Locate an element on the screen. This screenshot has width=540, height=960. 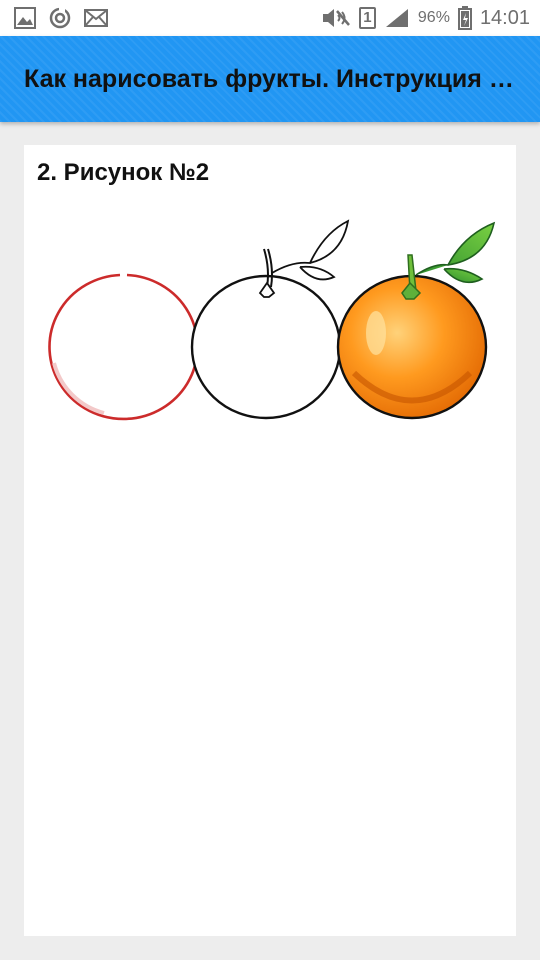
step1-circle-icon is located at coordinates (123, 347).